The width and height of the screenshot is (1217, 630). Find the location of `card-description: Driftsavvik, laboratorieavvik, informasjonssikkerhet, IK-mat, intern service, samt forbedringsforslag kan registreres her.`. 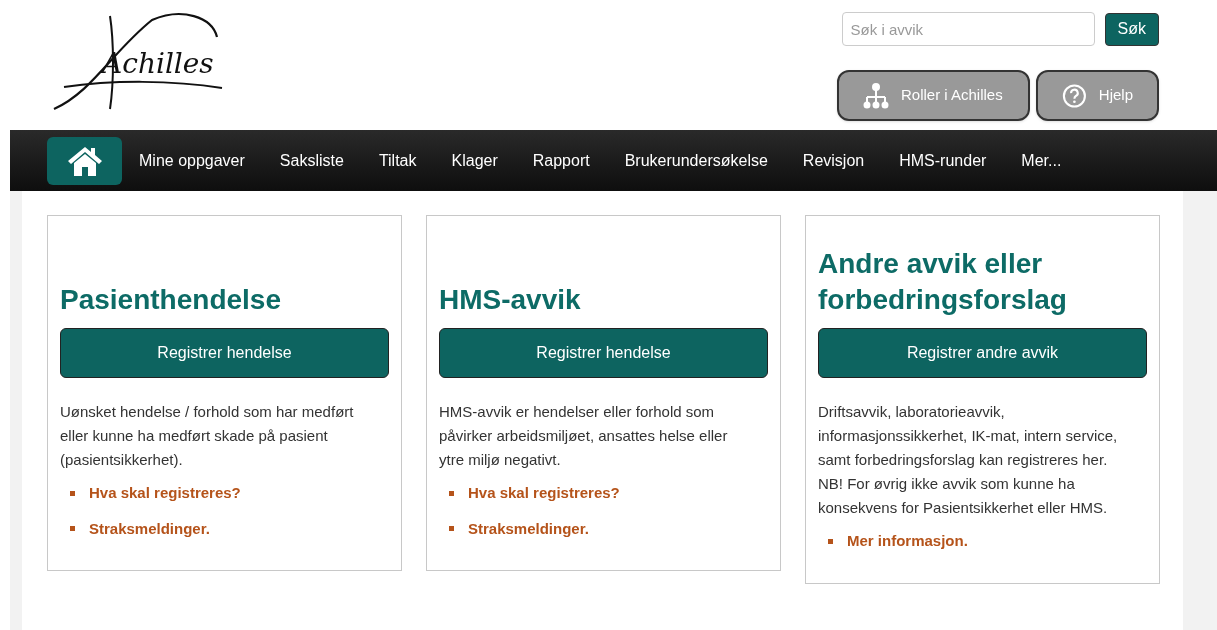

card-description: Driftsavvik, laboratorieavvik, informasjonssikkerhet, IK-mat, intern service, samt forbedringsforslag kan registreres her. is located at coordinates (968, 436).